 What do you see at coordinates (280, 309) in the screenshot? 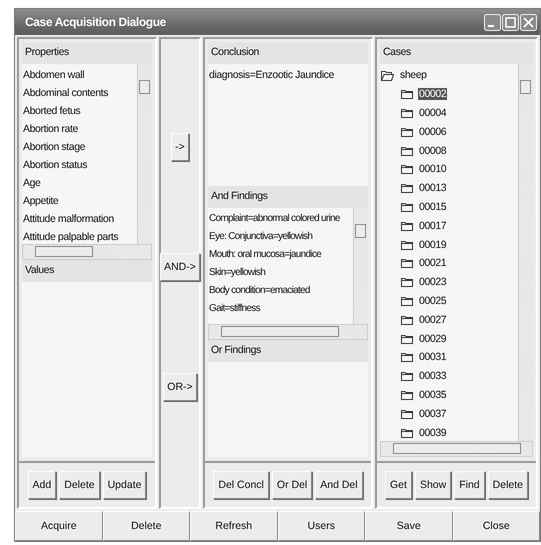
I see `finding-item: Gait=stiffness` at bounding box center [280, 309].